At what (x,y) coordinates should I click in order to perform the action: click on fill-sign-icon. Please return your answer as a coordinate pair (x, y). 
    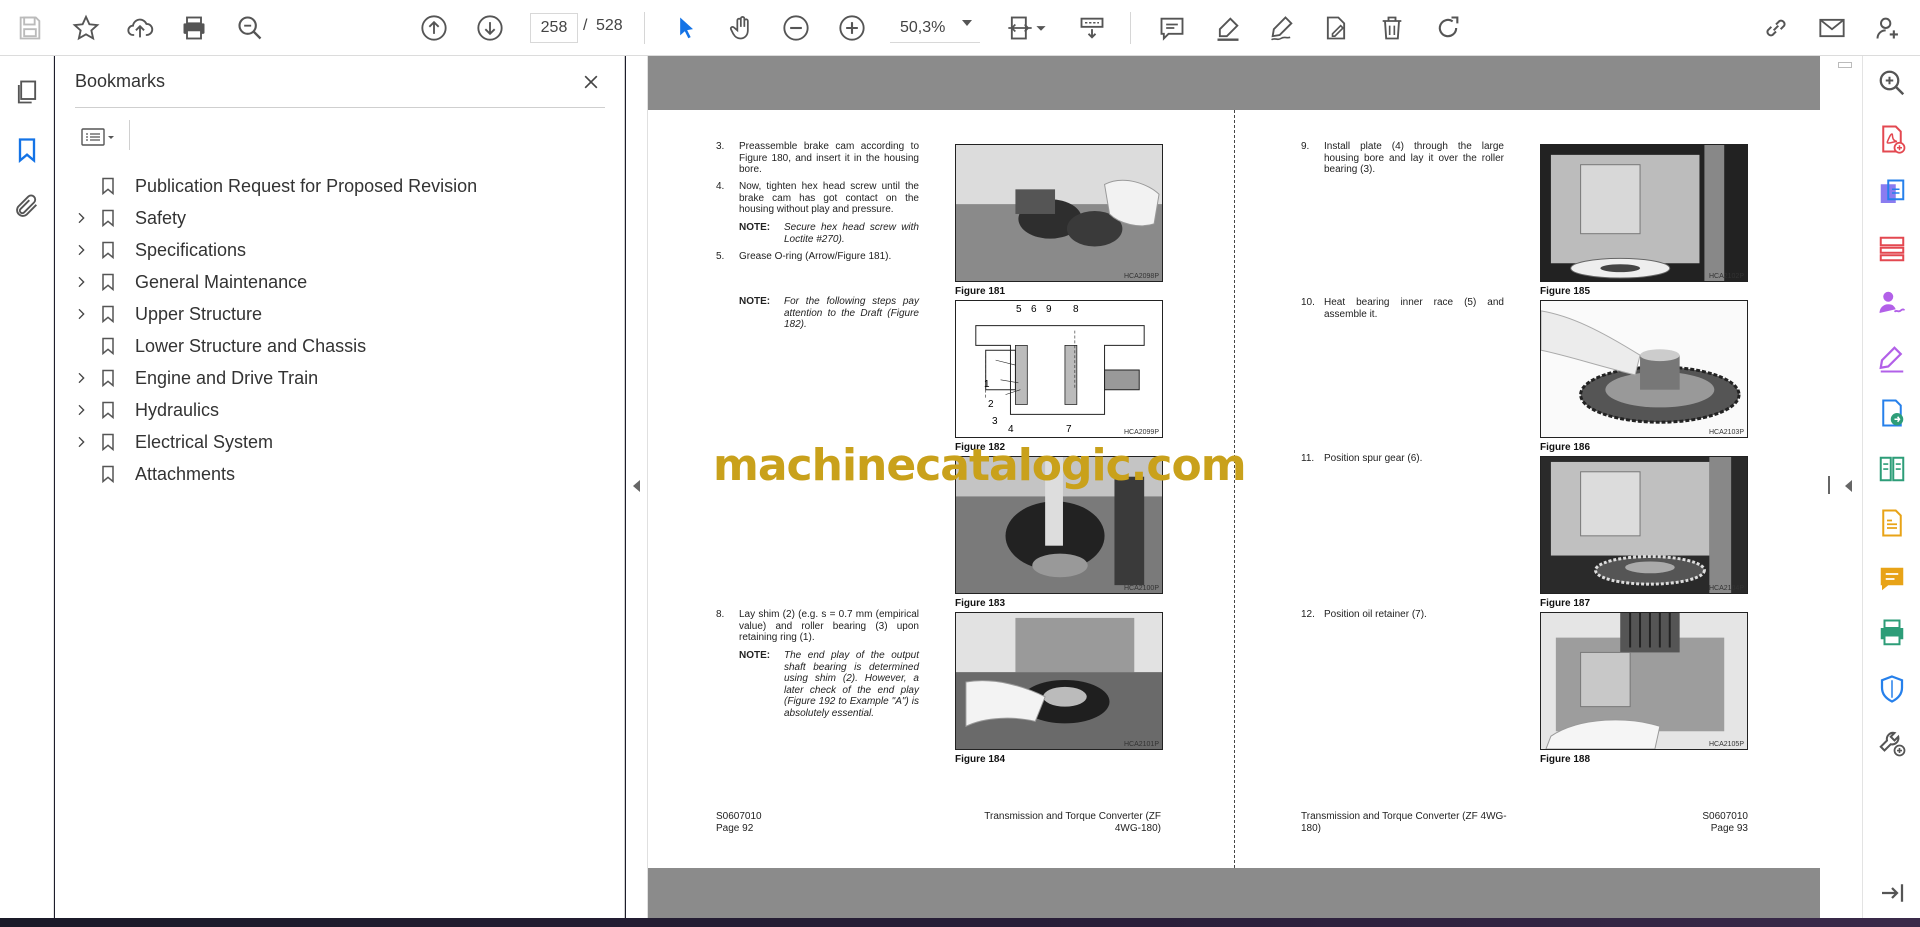
    Looking at the image, I should click on (1892, 359).